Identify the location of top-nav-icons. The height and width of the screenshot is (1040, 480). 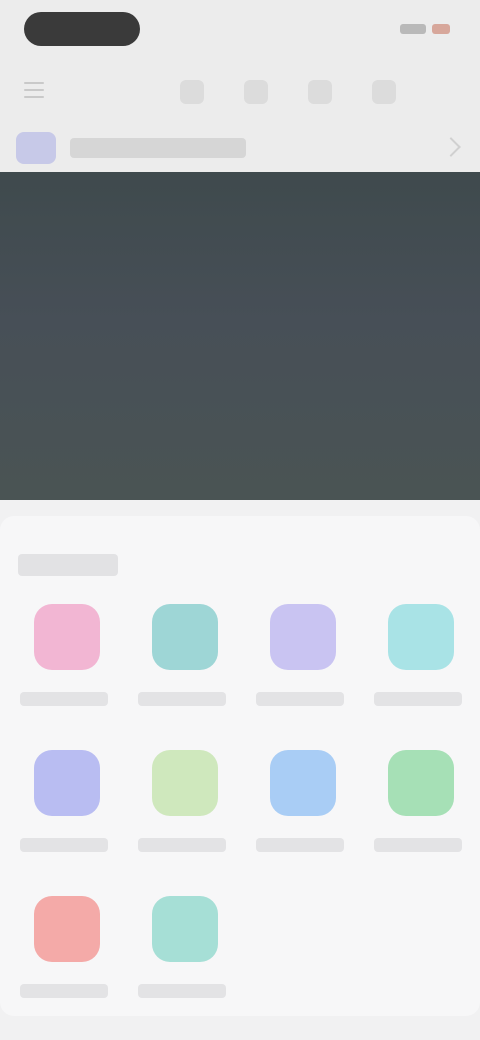
(288, 92).